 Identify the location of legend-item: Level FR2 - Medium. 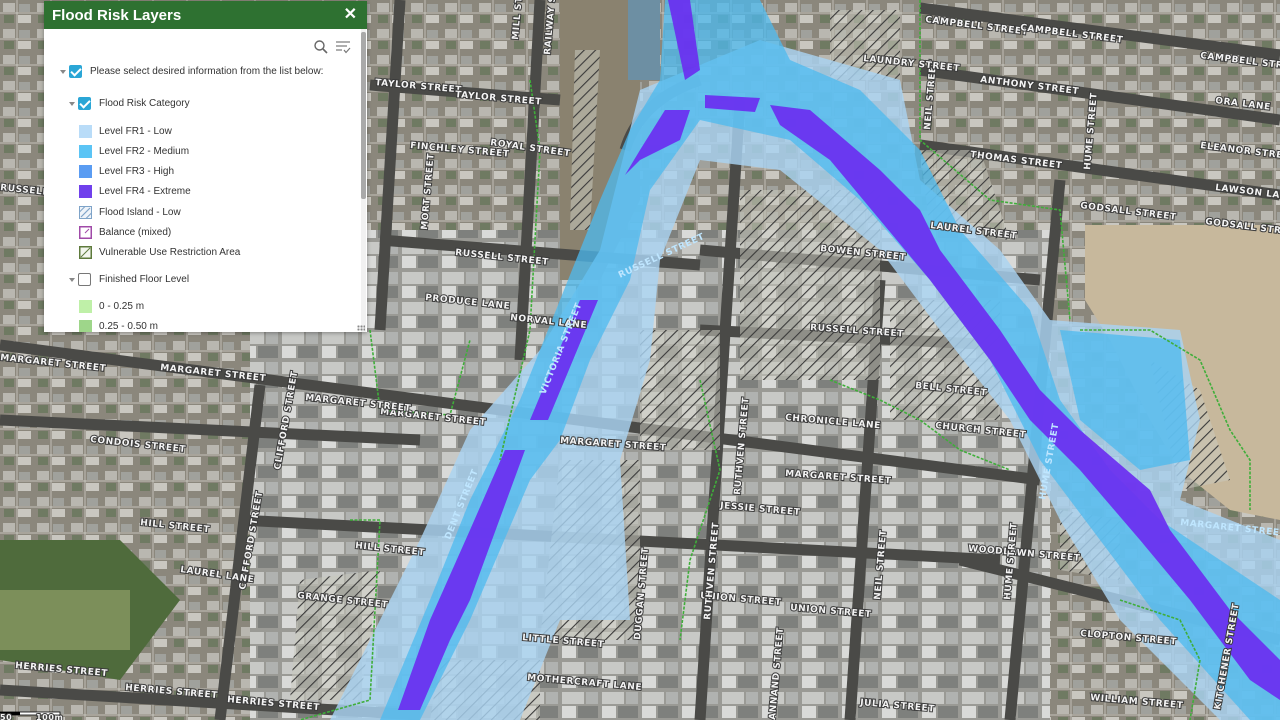
(134, 151).